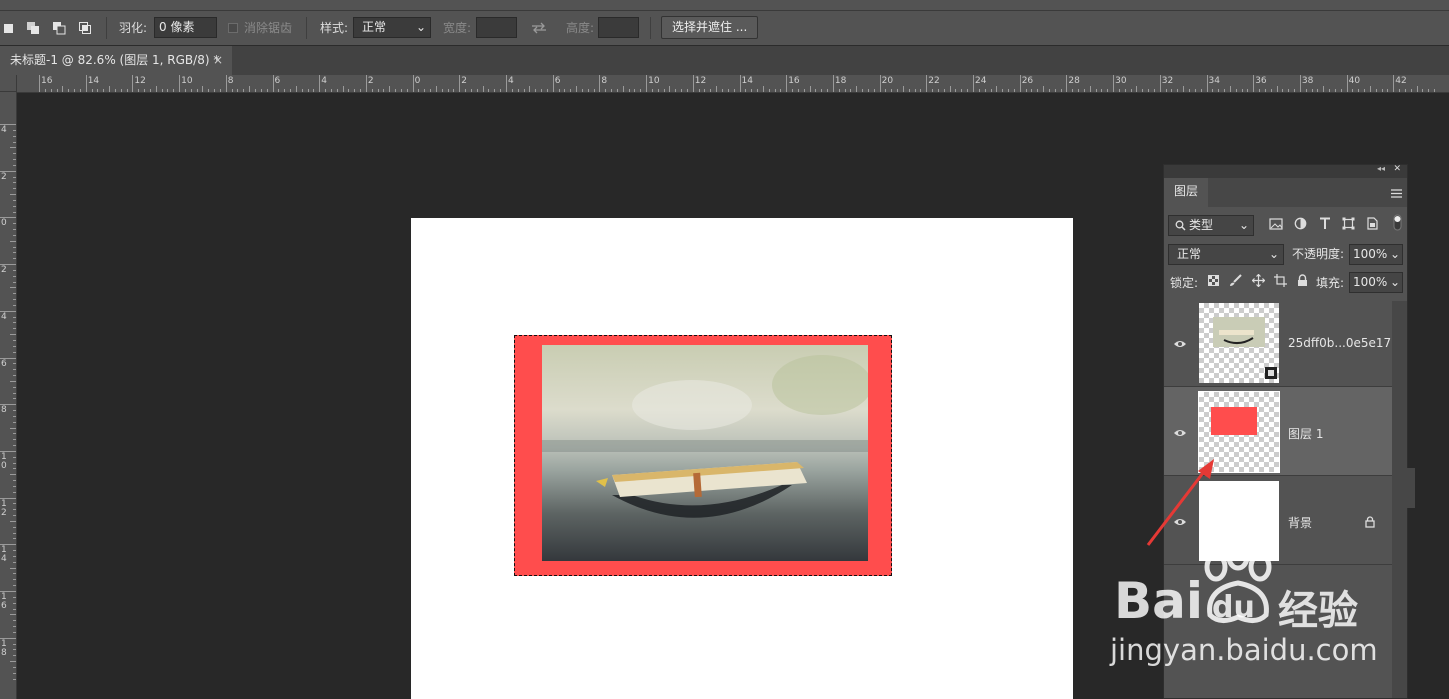 This screenshot has height=699, width=1449. Describe the element at coordinates (1325, 225) in the screenshot. I see `type-filter-icon` at that location.